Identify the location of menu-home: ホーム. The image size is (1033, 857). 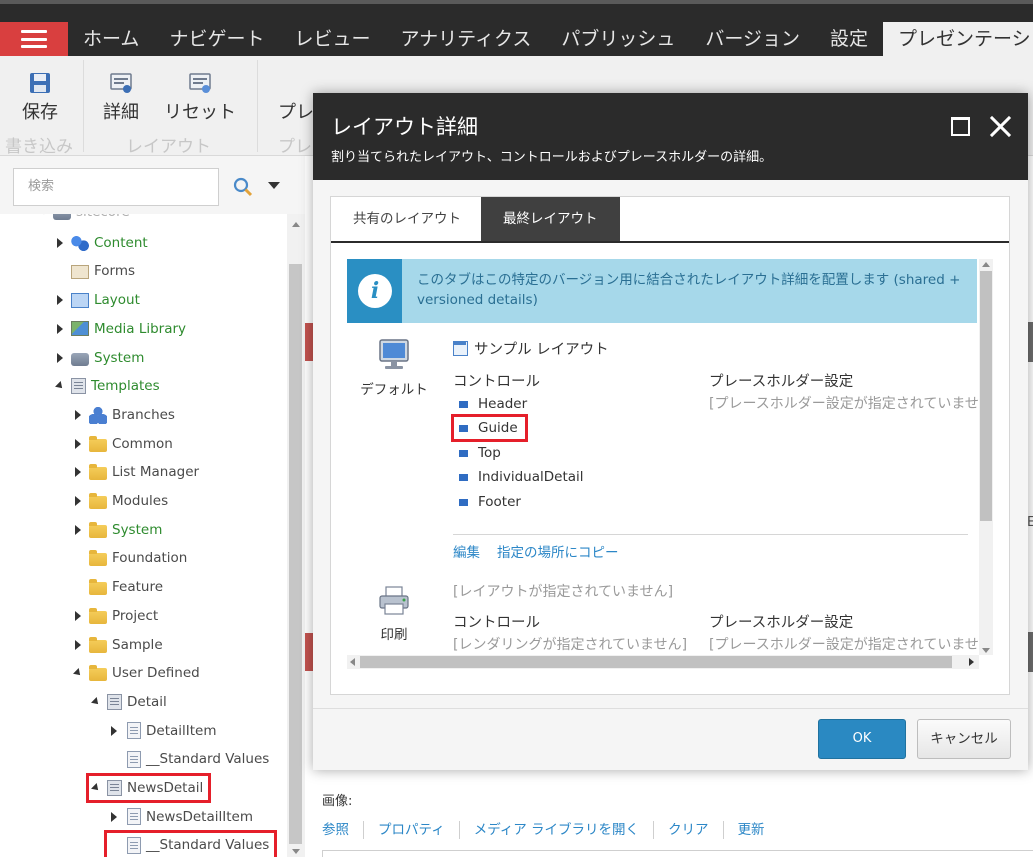
(111, 39).